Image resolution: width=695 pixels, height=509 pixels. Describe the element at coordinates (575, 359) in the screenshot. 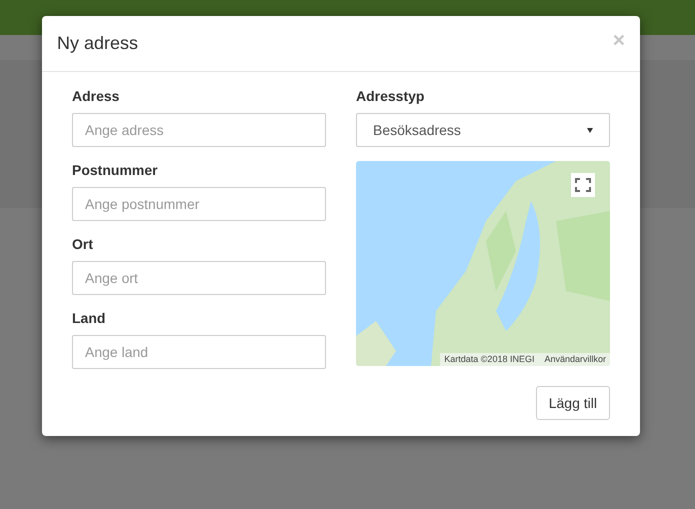

I see `terms-link: Användarvillkor` at that location.